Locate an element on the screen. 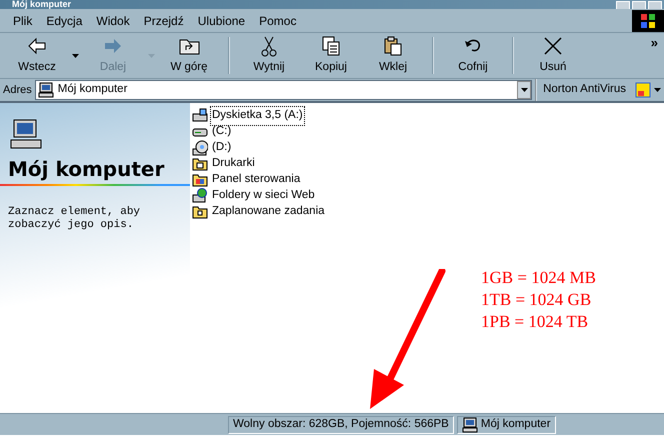 This screenshot has width=664, height=437. toolbar-button: Usuń is located at coordinates (553, 55).